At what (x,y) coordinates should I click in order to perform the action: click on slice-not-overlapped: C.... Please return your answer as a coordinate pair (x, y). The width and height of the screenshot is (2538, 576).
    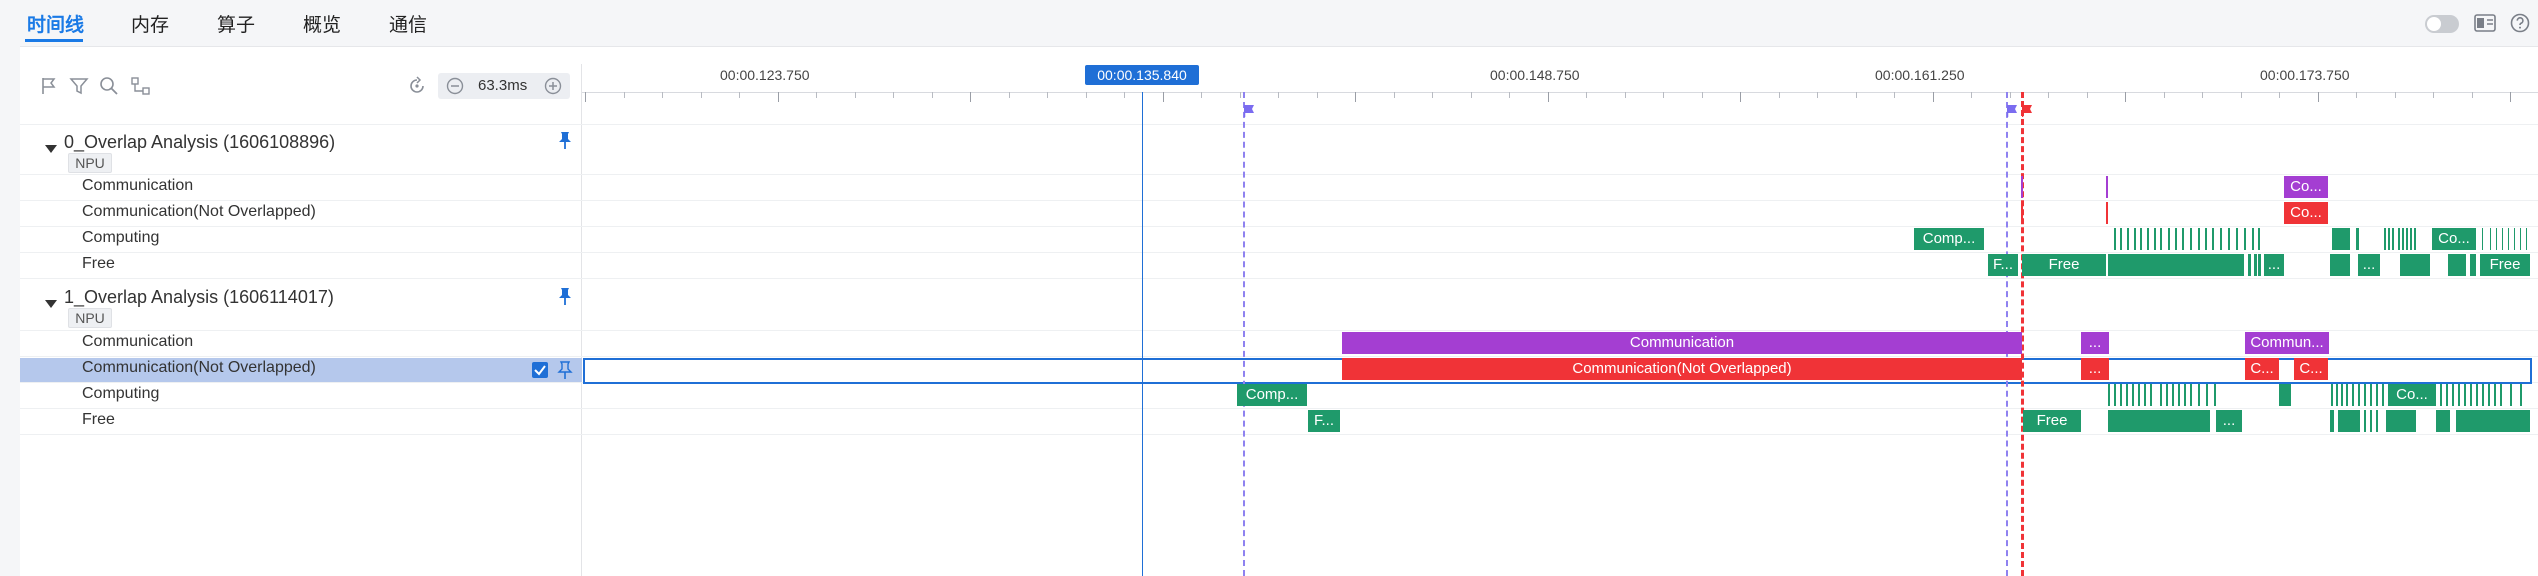
    Looking at the image, I should click on (2262, 369).